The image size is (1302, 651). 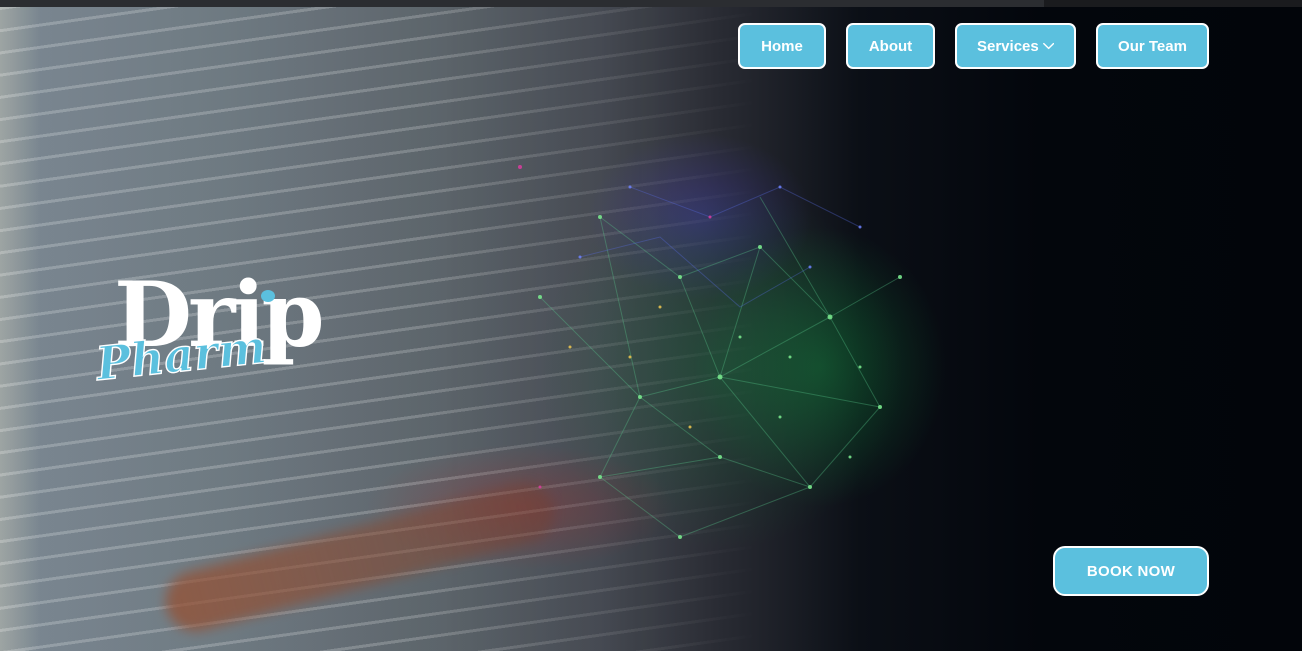 I want to click on nav-about-label: About, so click(x=890, y=46).